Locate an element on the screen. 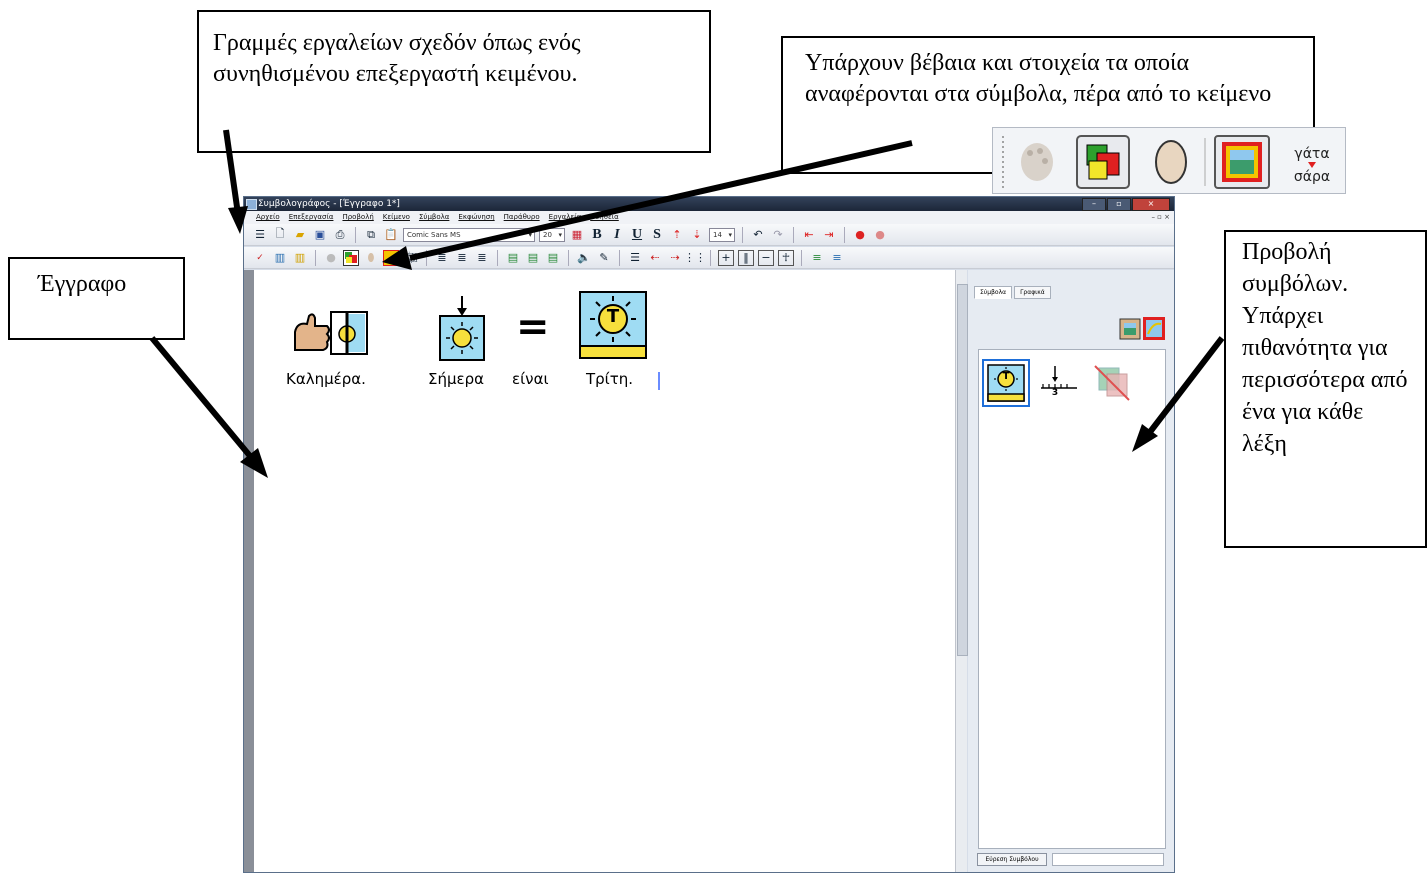  font-name-combo: Comic Sans MS ▾ is located at coordinates (469, 234).